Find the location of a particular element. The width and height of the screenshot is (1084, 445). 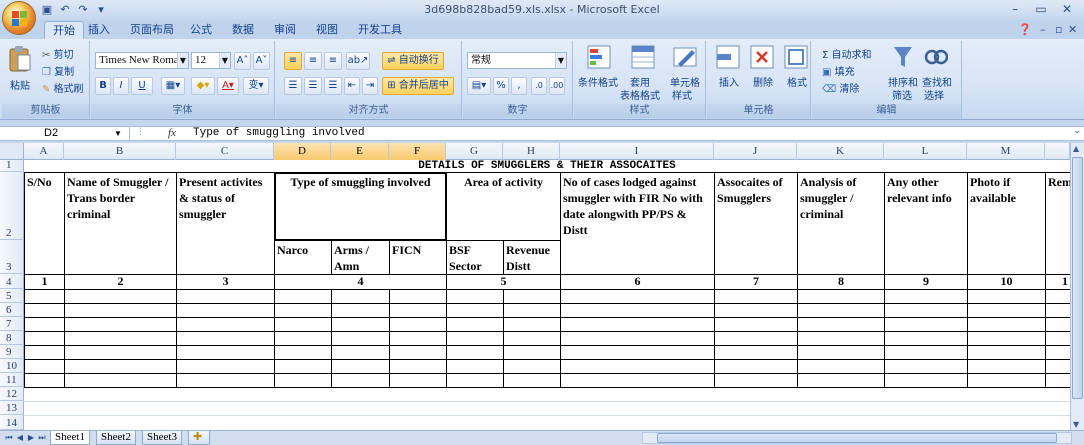

column-header-e: E is located at coordinates (360, 151).